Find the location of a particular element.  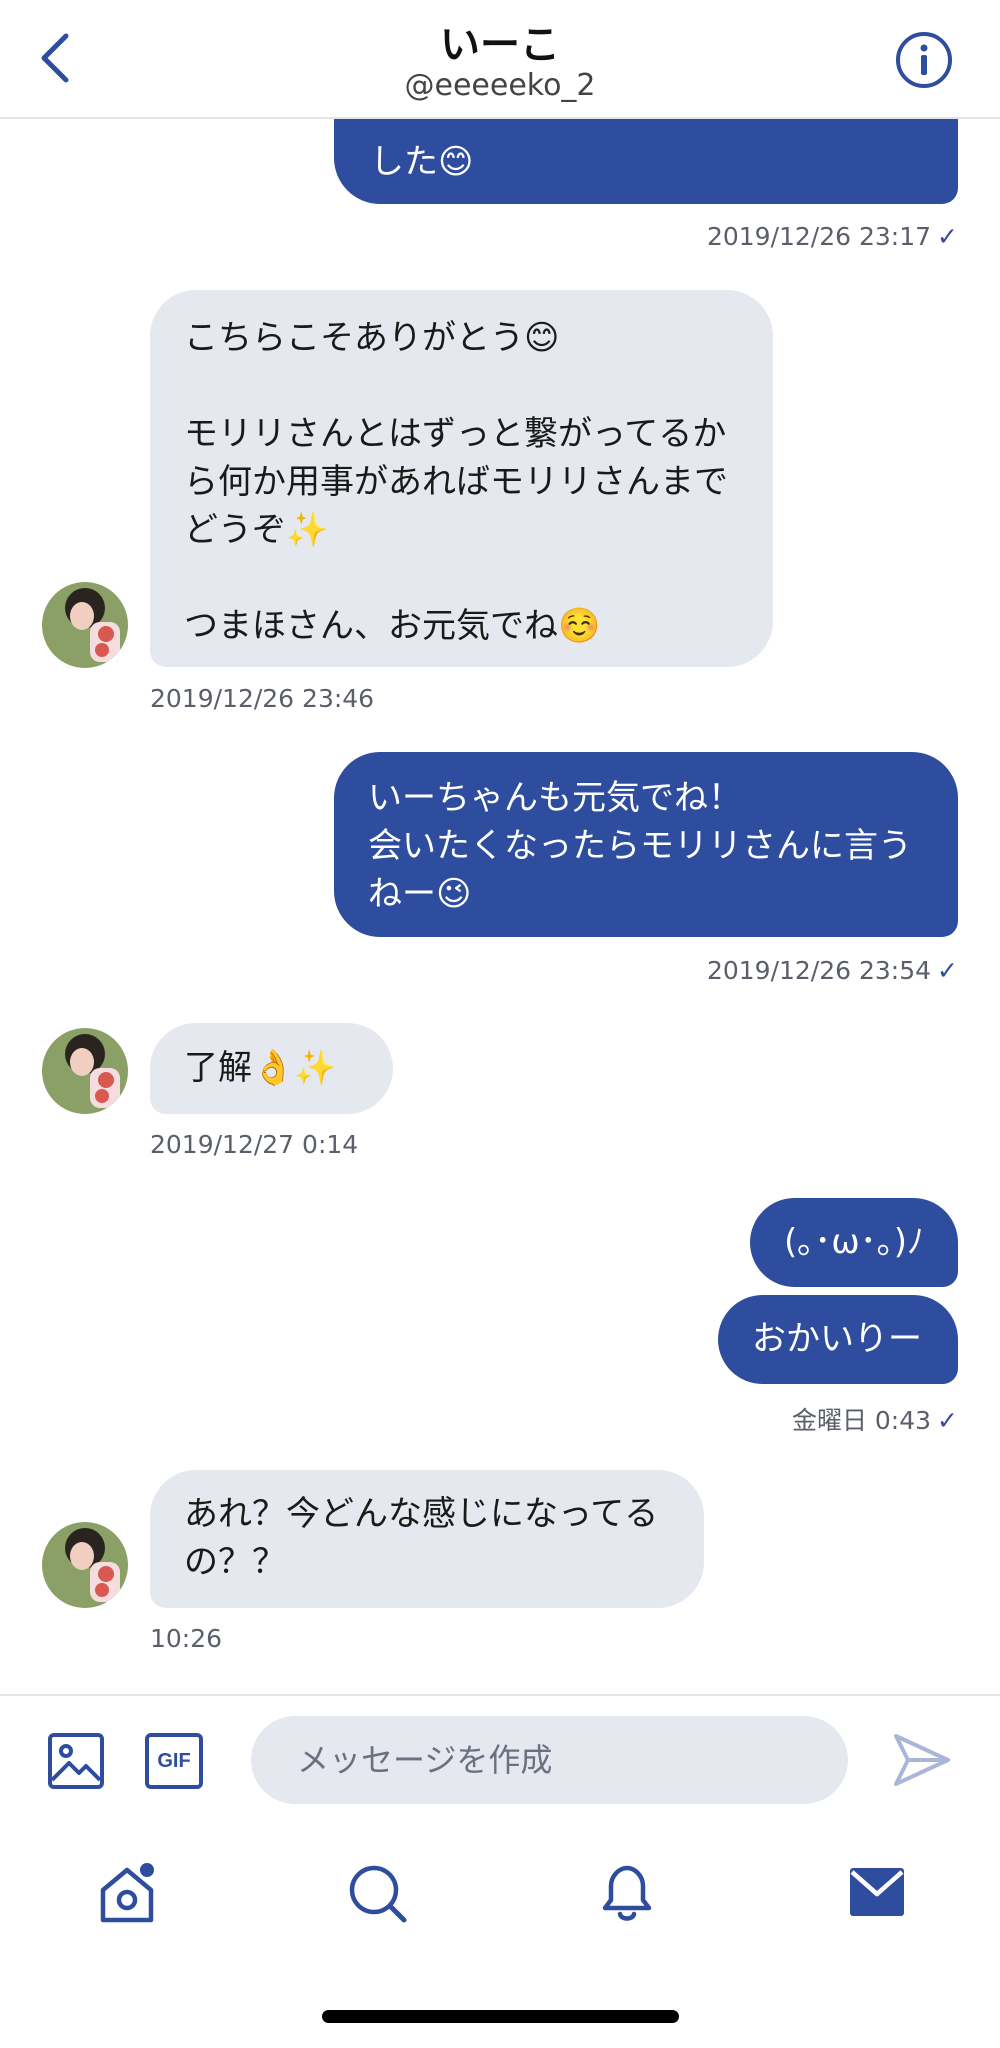

message-timestamp: 2019/12/27 0:14 is located at coordinates (254, 1144).